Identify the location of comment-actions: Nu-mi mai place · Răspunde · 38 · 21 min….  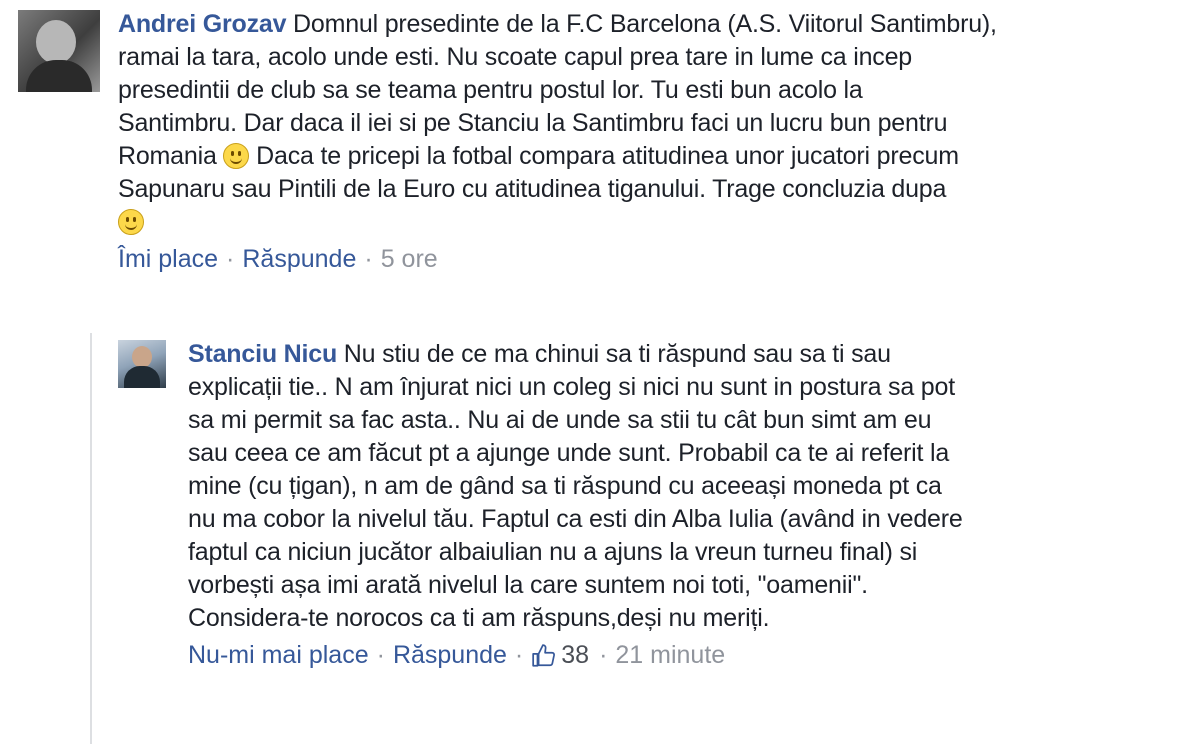
(688, 655).